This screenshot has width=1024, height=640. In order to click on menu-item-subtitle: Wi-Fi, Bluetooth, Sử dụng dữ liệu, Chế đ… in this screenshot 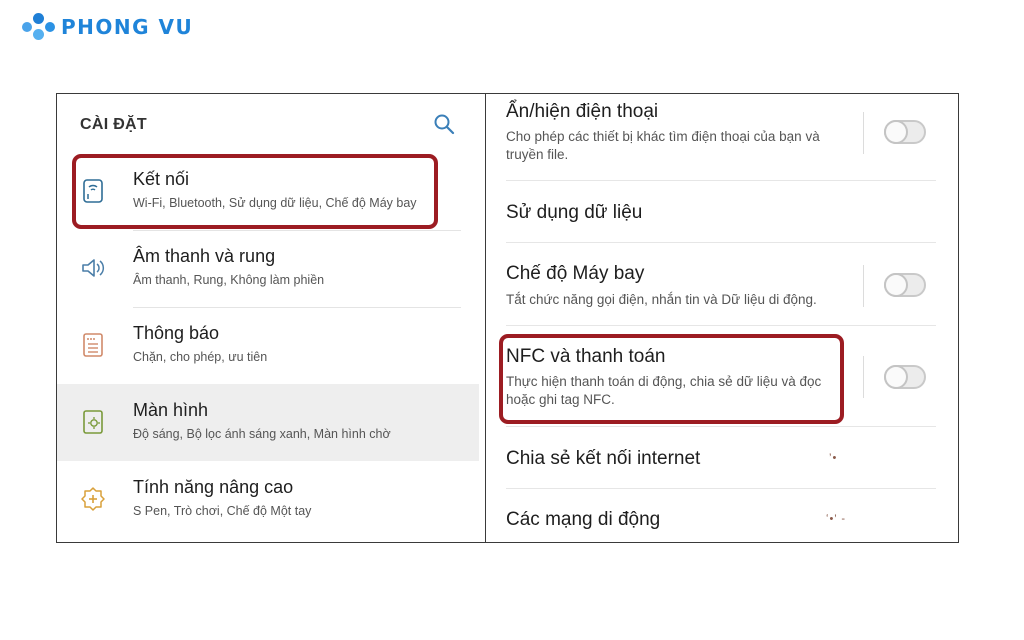, I will do `click(275, 203)`.